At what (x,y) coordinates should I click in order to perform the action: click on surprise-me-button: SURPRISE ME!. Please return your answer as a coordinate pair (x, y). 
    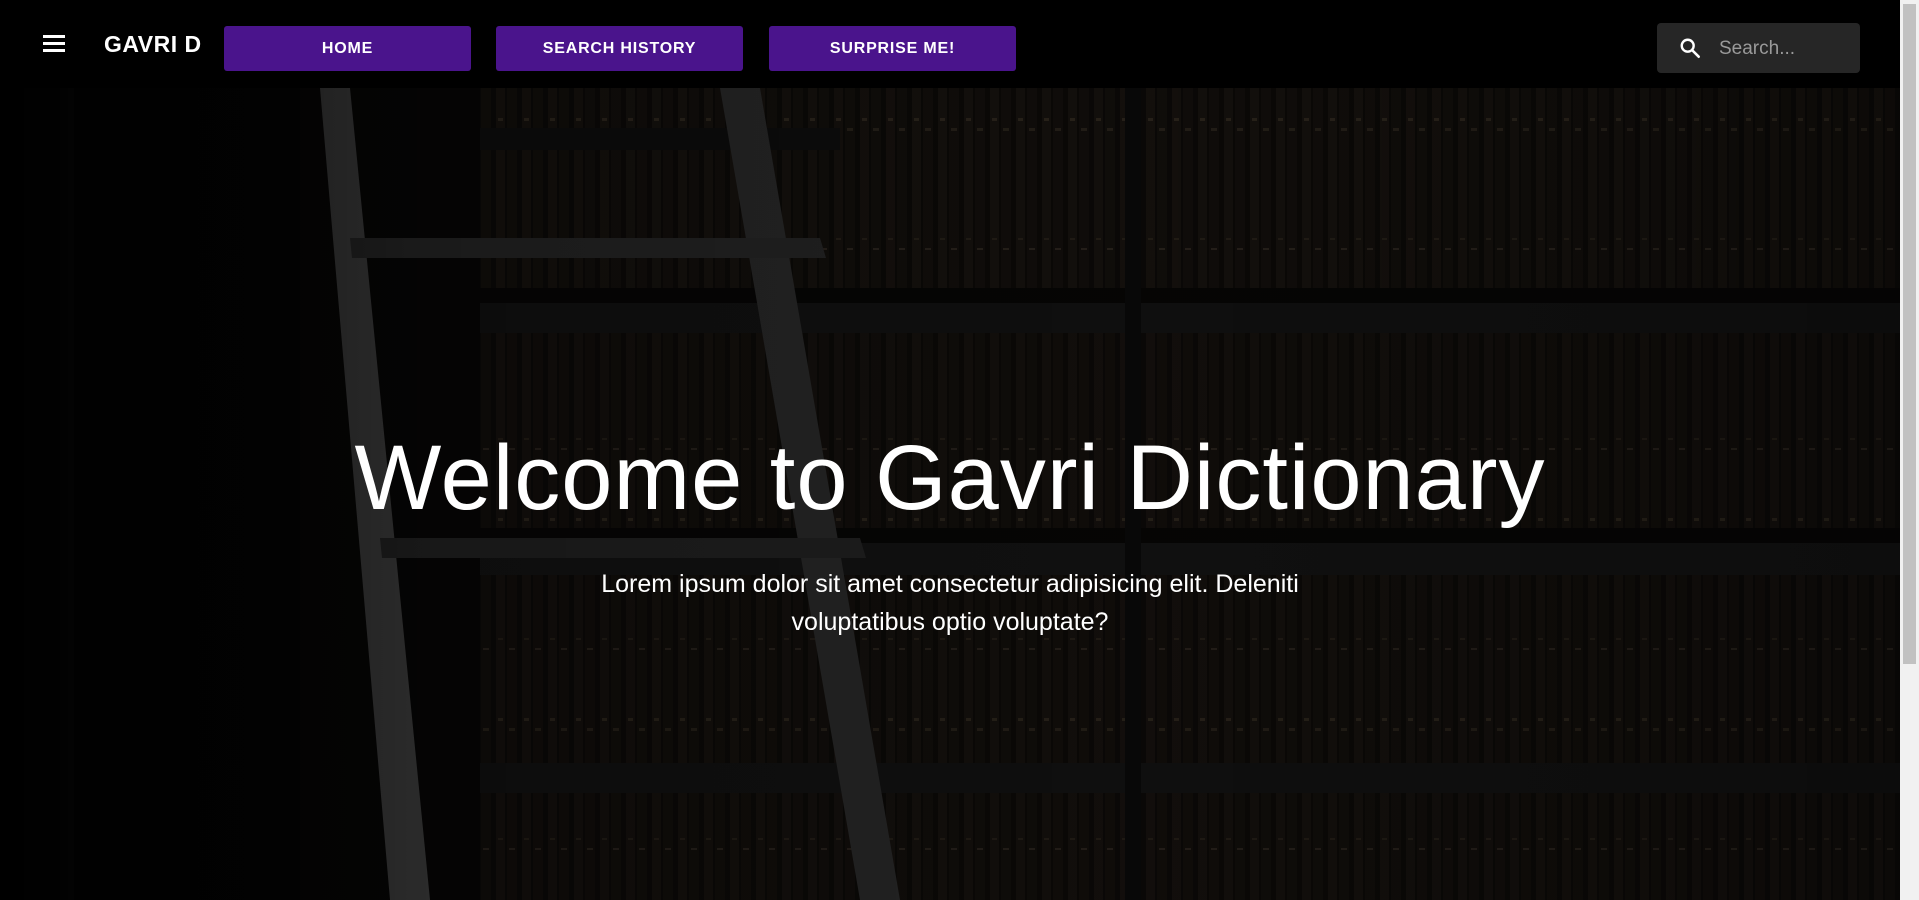
    Looking at the image, I should click on (892, 48).